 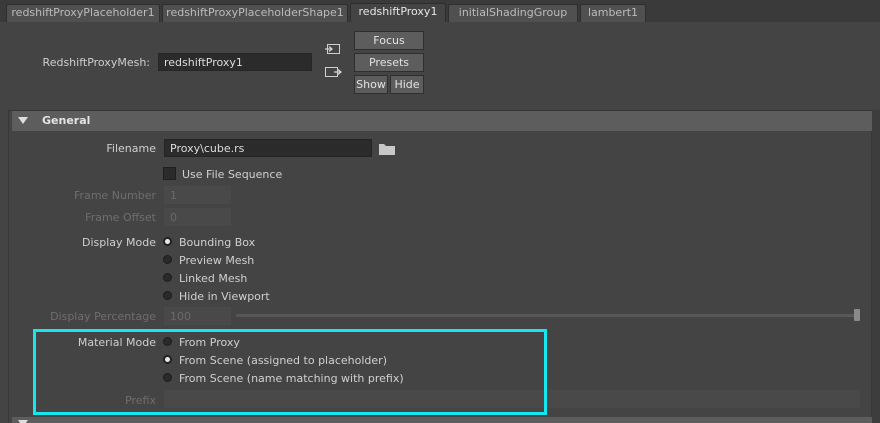 What do you see at coordinates (876, 266) in the screenshot?
I see `scrollbar` at bounding box center [876, 266].